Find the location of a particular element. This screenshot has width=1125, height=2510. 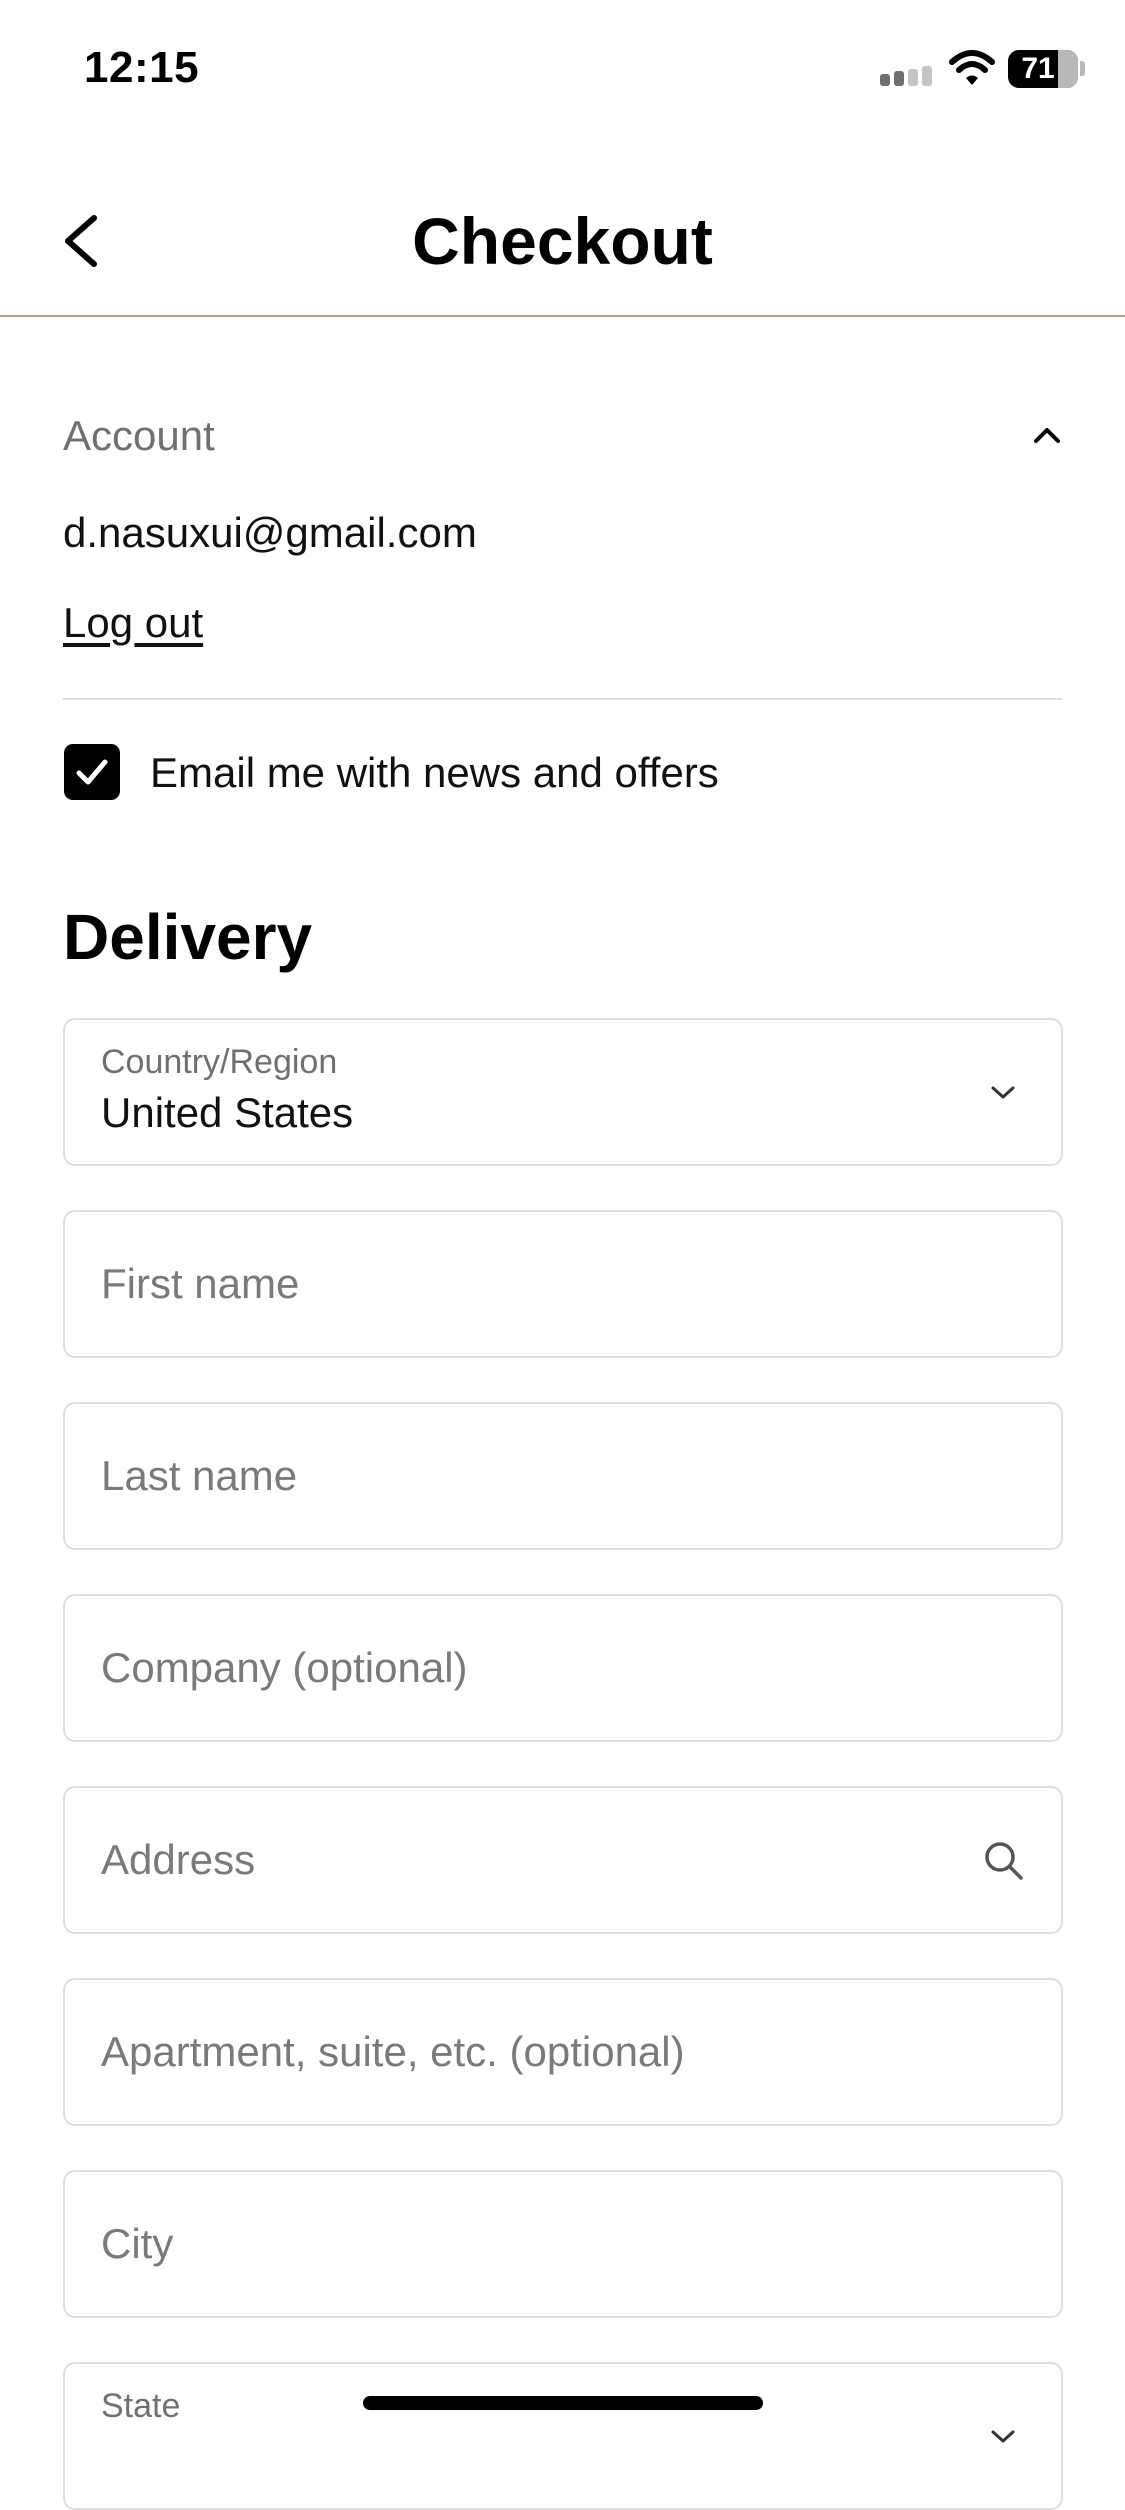

apartment-placeholder: Apartment, suite, etc. (optional) is located at coordinates (393, 2051).